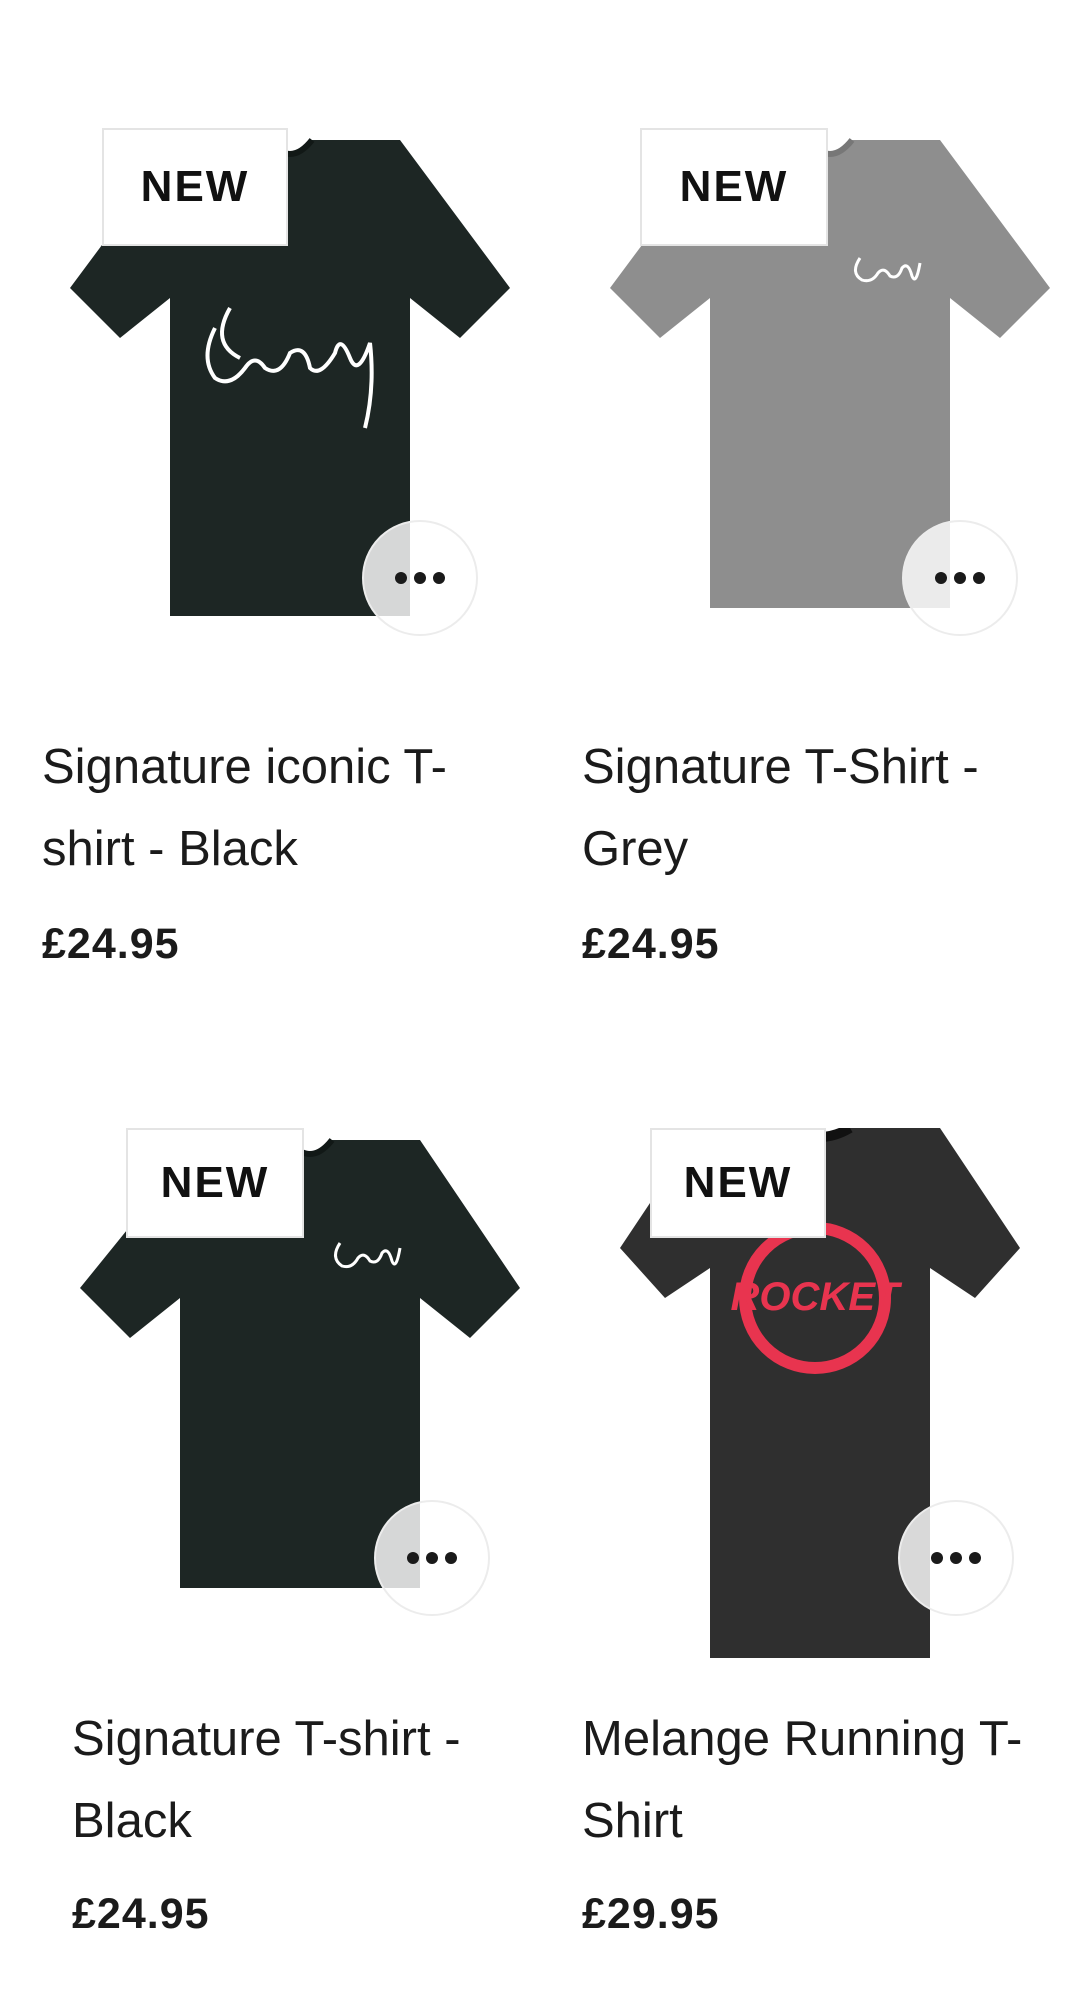  What do you see at coordinates (651, 1914) in the screenshot?
I see `product-price: £29.95` at bounding box center [651, 1914].